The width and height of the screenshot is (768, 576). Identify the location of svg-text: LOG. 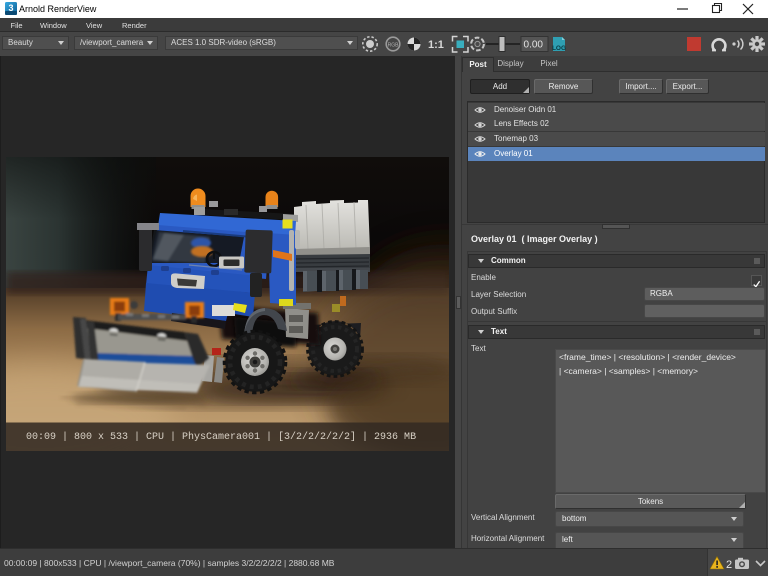
(559, 48).